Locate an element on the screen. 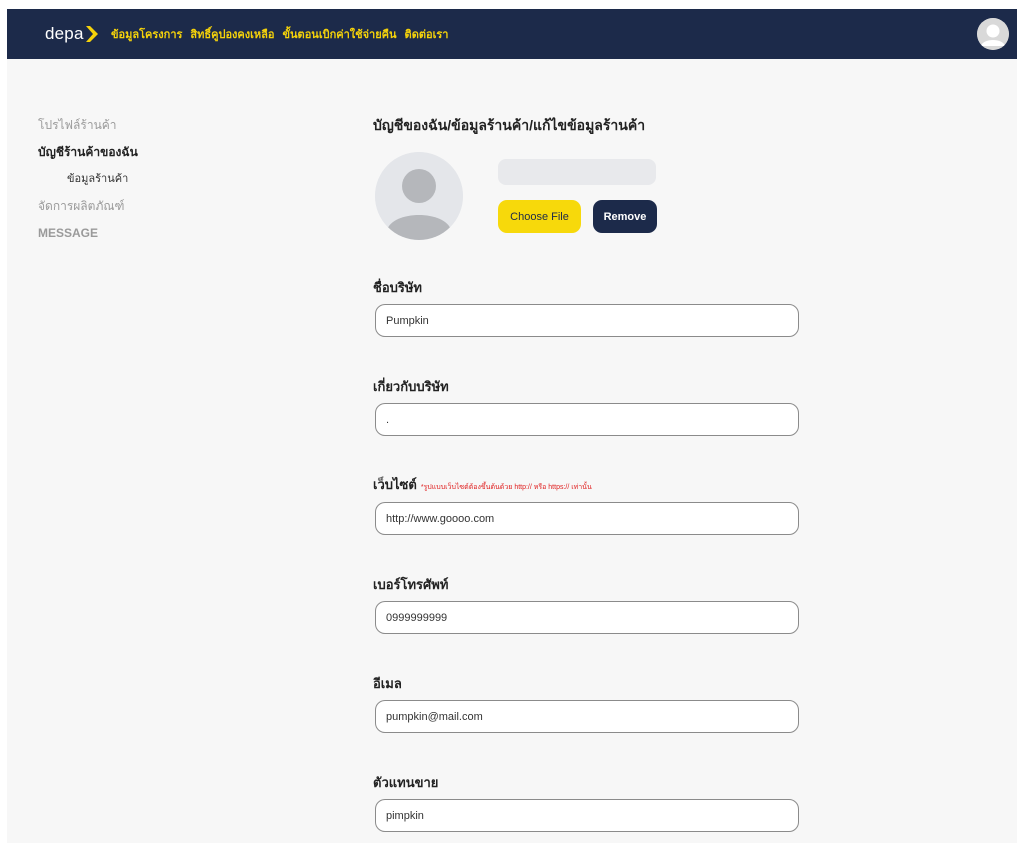 The width and height of the screenshot is (1027, 843). user-avatar is located at coordinates (993, 34).